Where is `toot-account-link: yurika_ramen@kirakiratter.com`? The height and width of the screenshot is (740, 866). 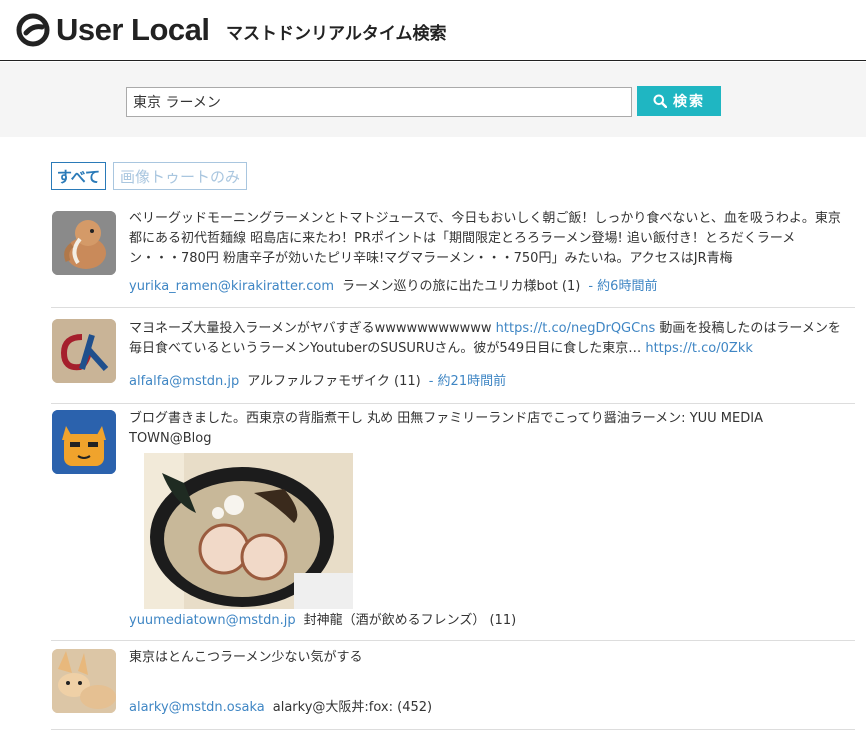
toot-account-link: yurika_ramen@kirakiratter.com is located at coordinates (231, 286).